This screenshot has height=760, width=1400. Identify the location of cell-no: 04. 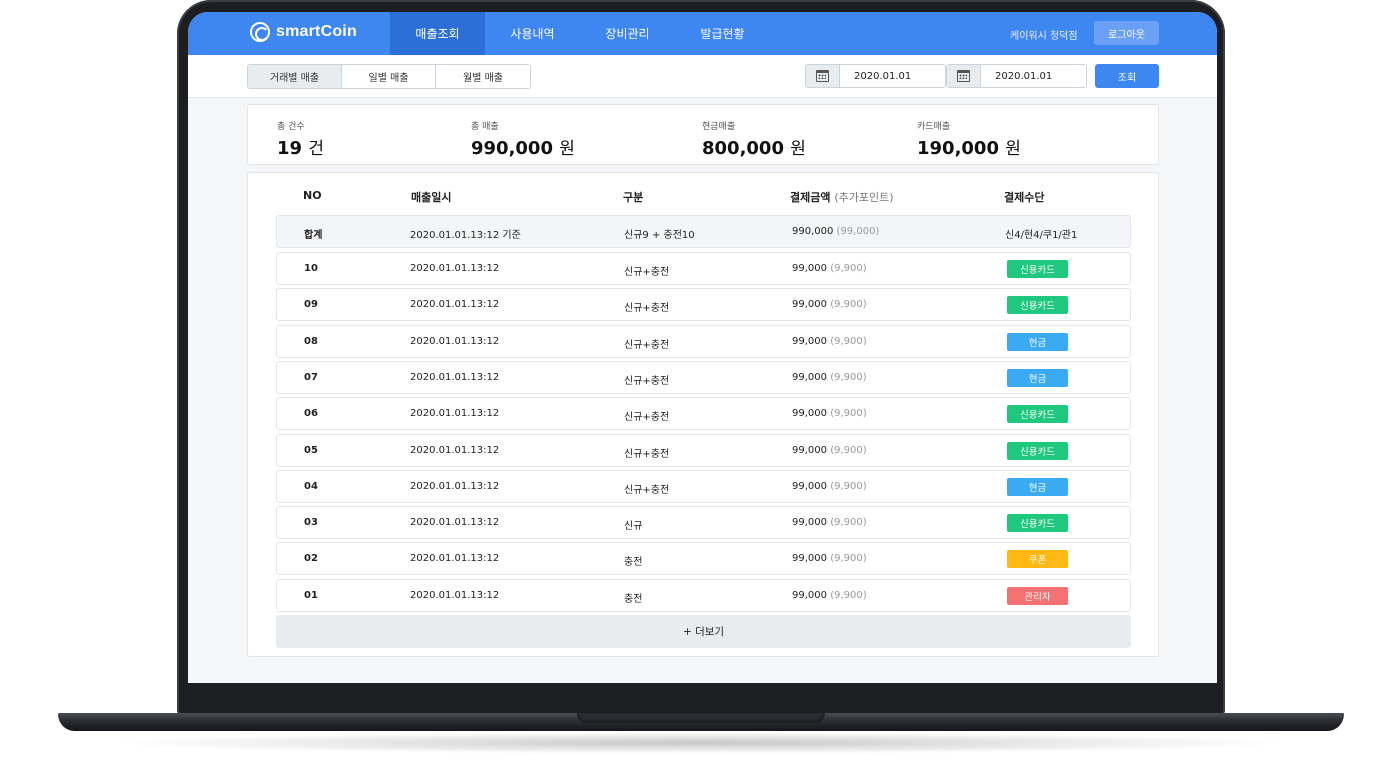
(311, 486).